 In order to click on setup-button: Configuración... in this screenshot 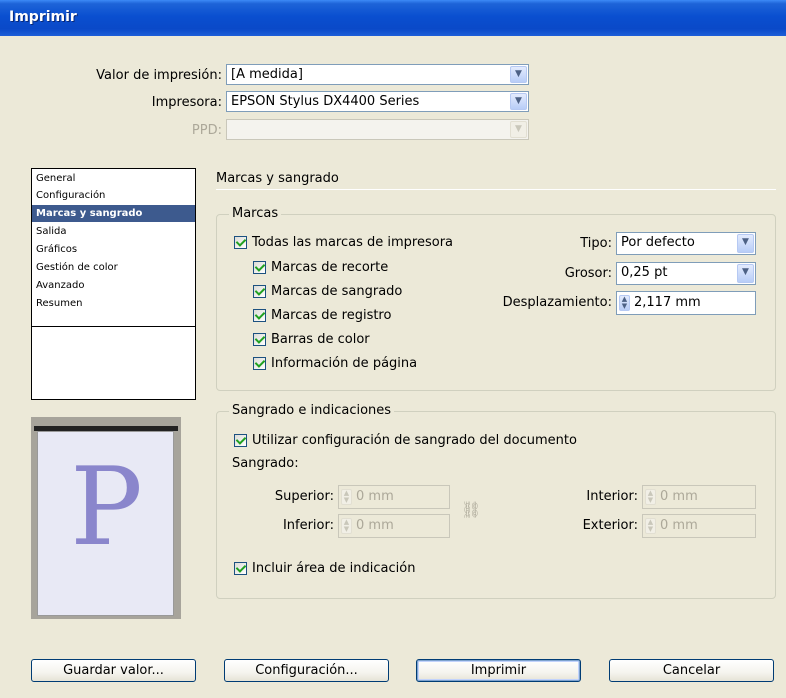, I will do `click(306, 670)`.